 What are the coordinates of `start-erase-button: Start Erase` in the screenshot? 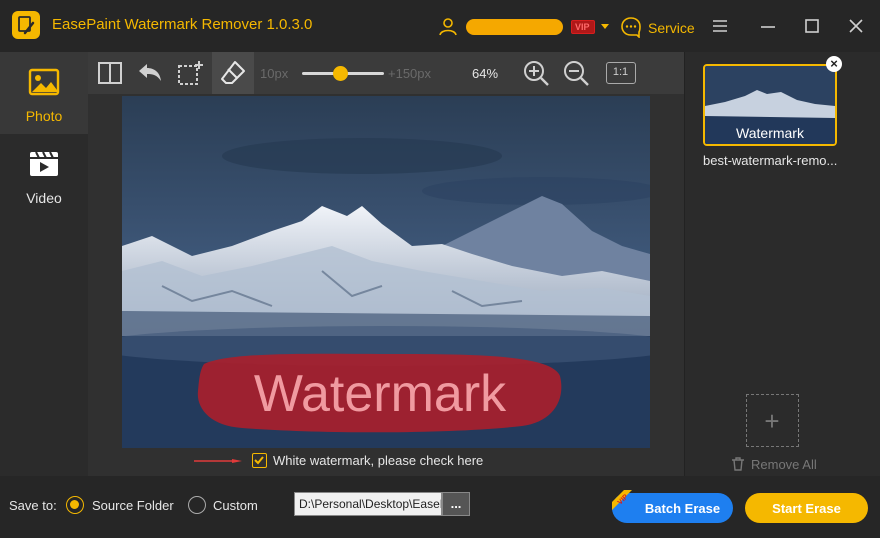 It's located at (806, 508).